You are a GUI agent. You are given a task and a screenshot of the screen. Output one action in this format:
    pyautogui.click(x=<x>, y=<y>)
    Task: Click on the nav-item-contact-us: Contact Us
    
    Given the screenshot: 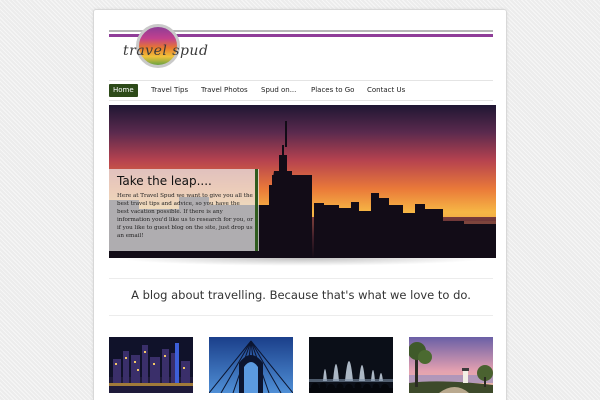 What is the action you would take?
    pyautogui.click(x=386, y=90)
    